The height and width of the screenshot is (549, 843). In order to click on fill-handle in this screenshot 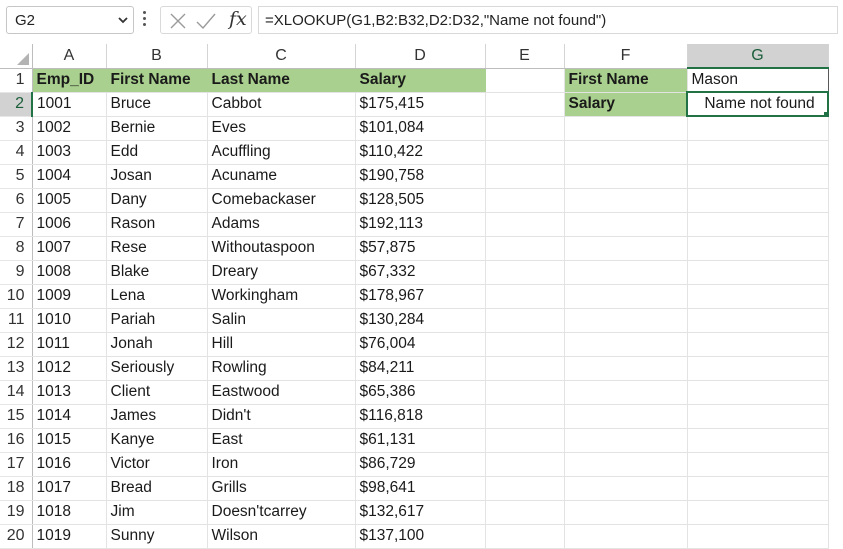, I will do `click(824, 112)`.